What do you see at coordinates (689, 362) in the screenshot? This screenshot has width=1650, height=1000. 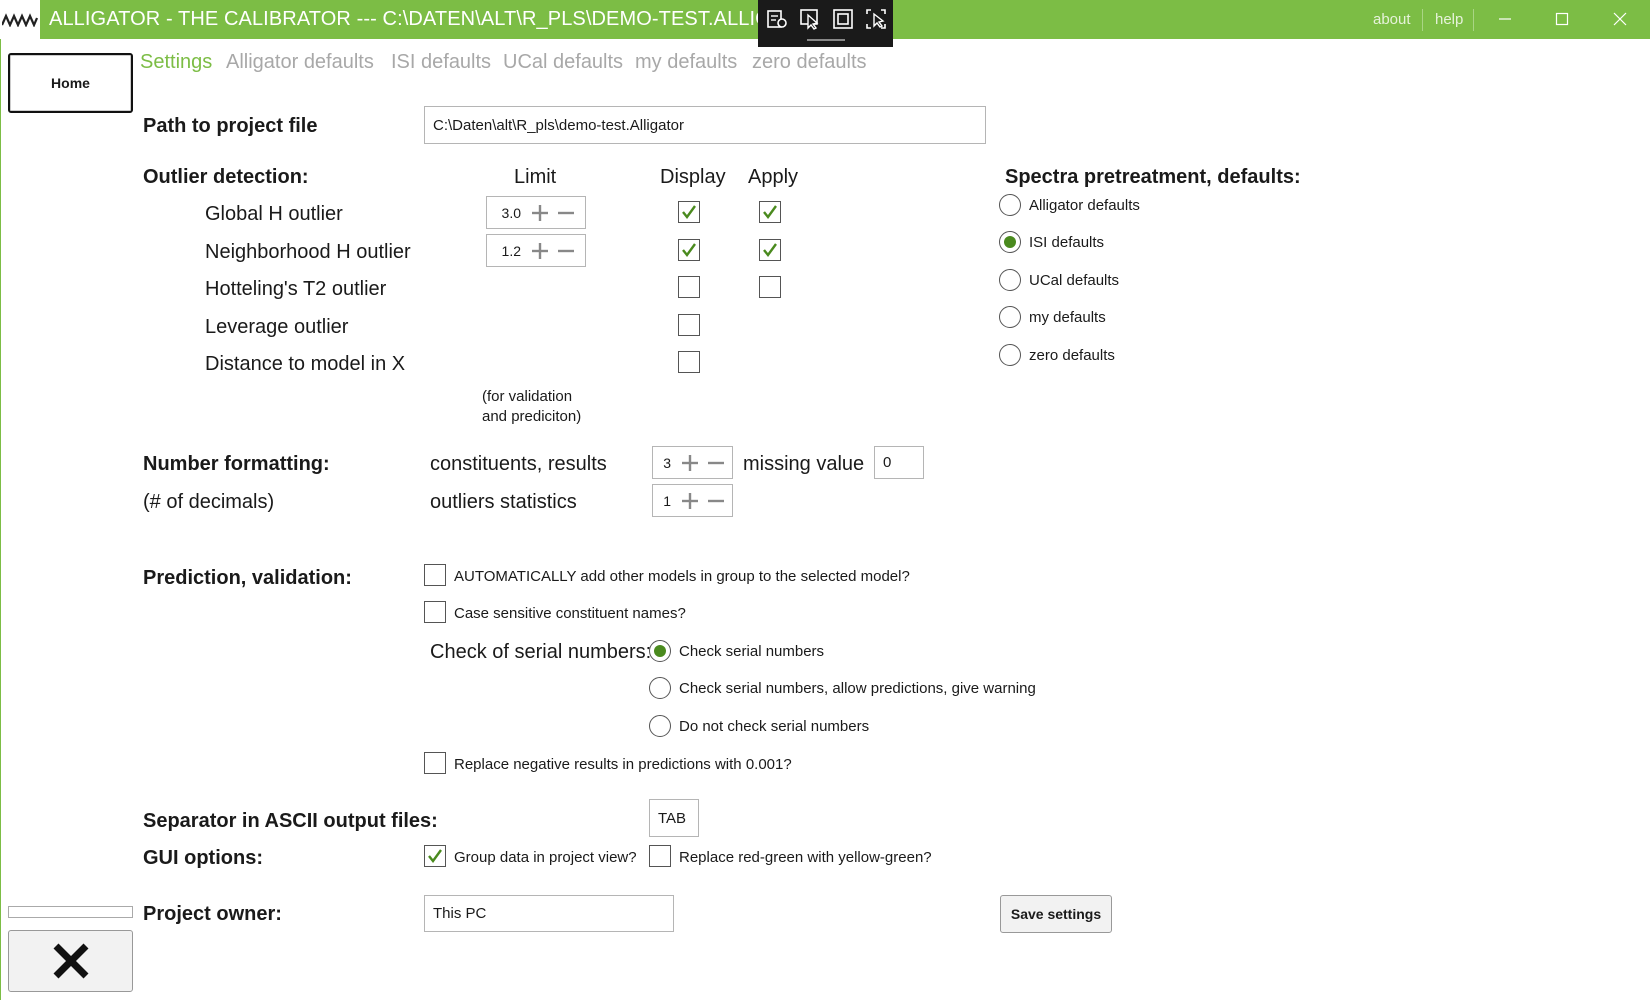 I see `distance-display-checkbox` at bounding box center [689, 362].